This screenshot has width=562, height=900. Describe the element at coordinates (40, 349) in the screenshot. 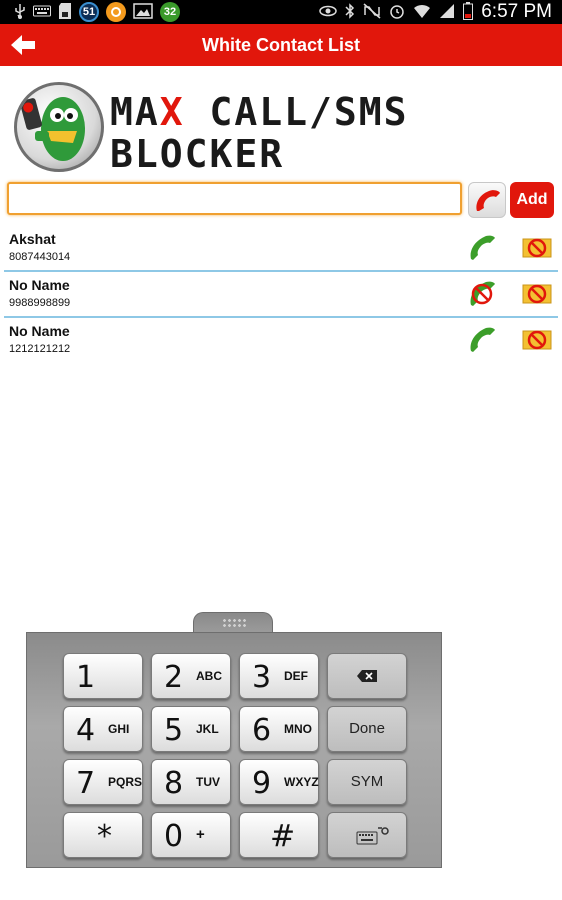

I see `contact-number: 1212121212` at that location.